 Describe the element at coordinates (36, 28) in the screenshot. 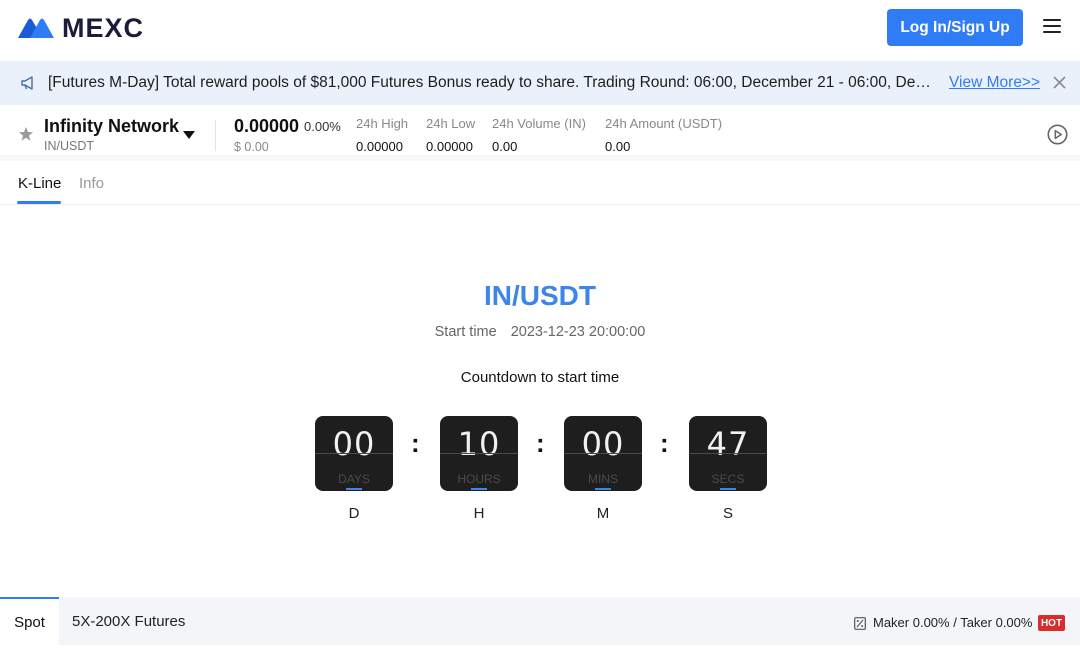

I see `mexc-logo-icon` at that location.